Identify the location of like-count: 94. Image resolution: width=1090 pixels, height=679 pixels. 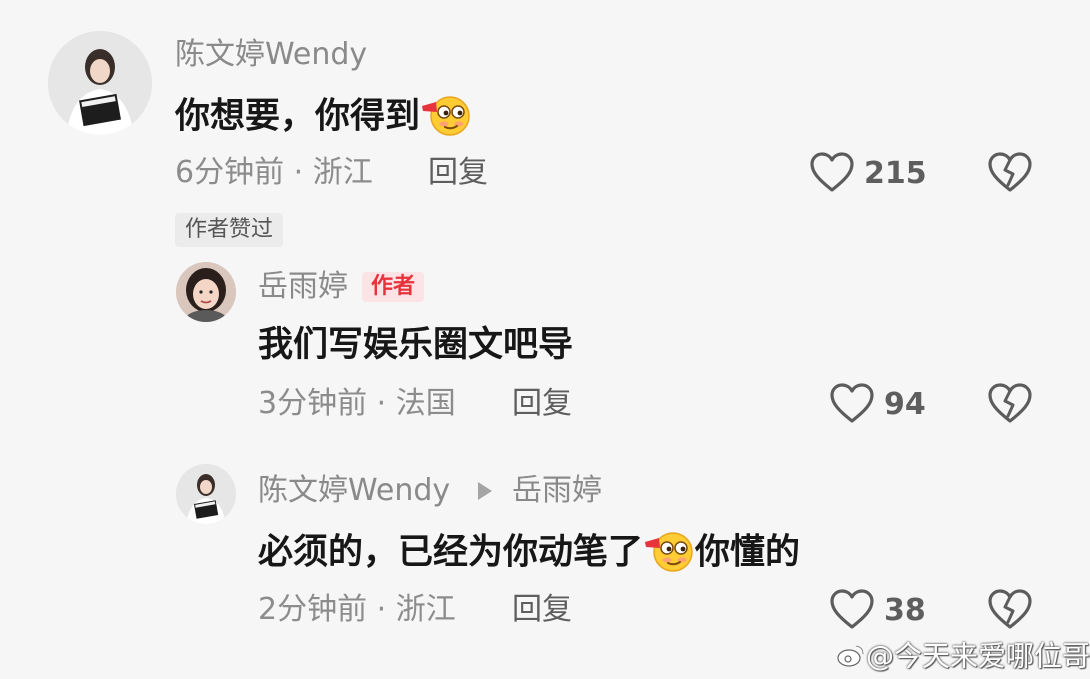
(905, 404).